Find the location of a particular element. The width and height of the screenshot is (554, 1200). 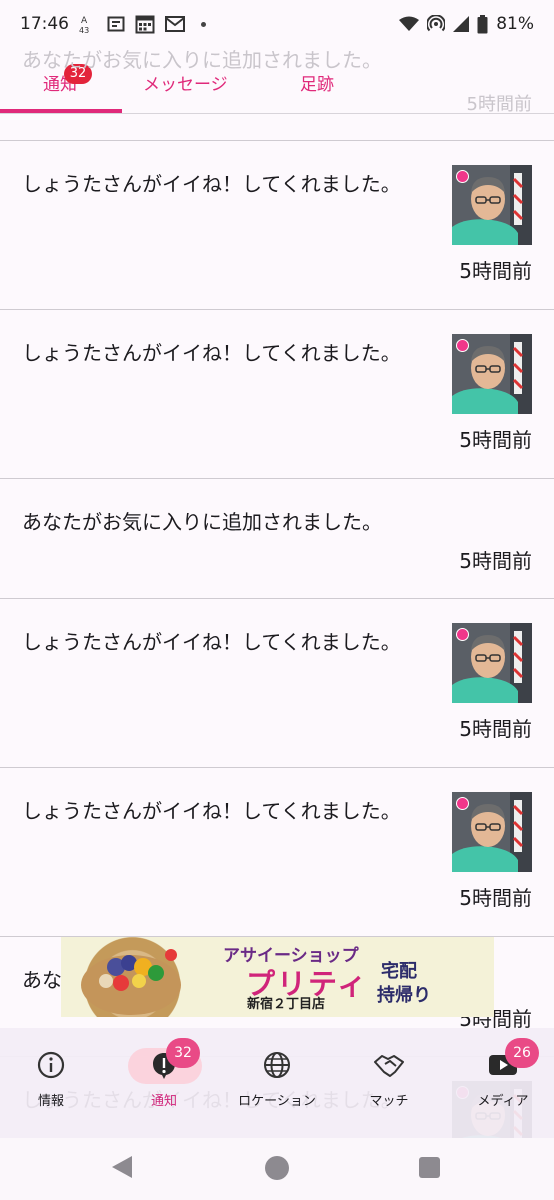

nav-media: メディア is located at coordinates (503, 1079).